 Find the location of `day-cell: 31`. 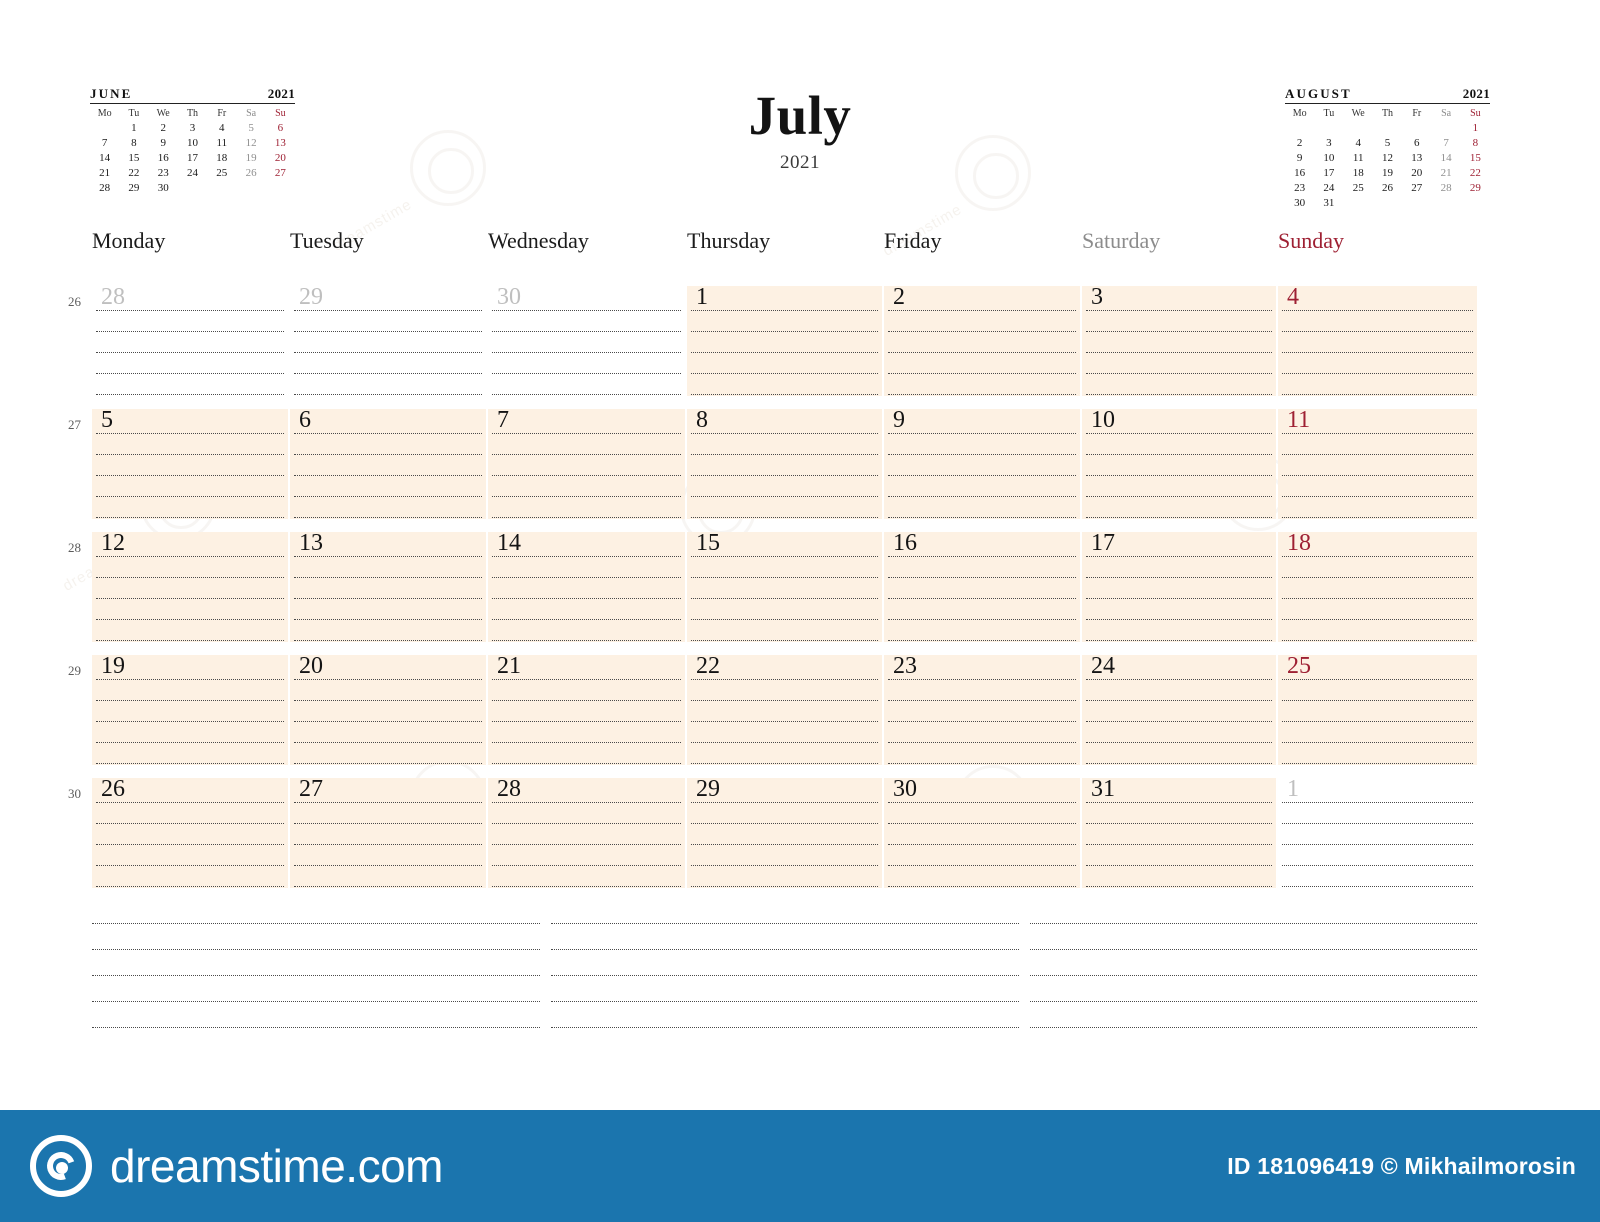

day-cell: 31 is located at coordinates (1179, 833).